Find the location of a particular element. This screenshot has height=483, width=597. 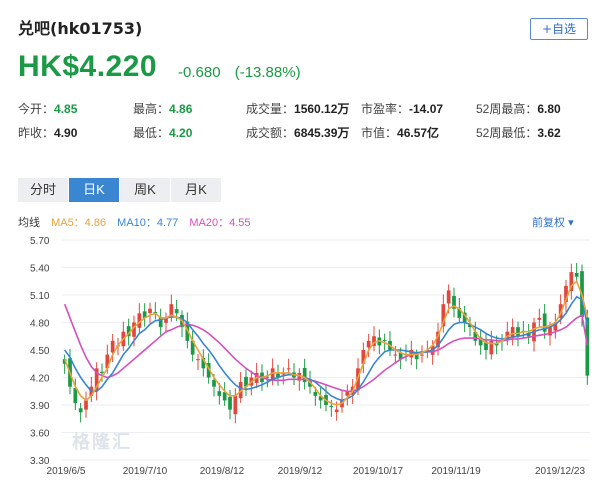

stat-value: 4.86 is located at coordinates (181, 109).